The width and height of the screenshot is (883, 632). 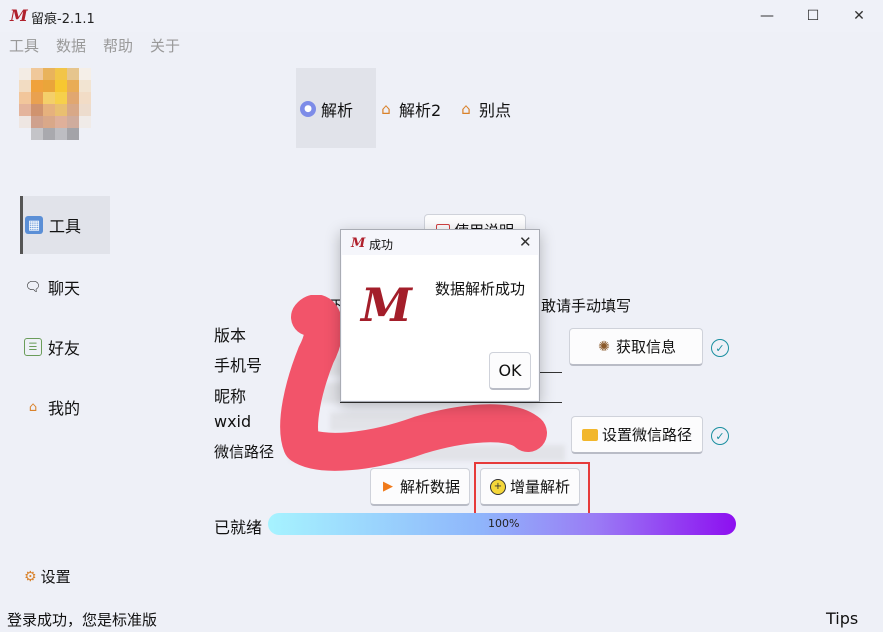 What do you see at coordinates (33, 287) in the screenshot?
I see `chat-bubble-icon: 🗨` at bounding box center [33, 287].